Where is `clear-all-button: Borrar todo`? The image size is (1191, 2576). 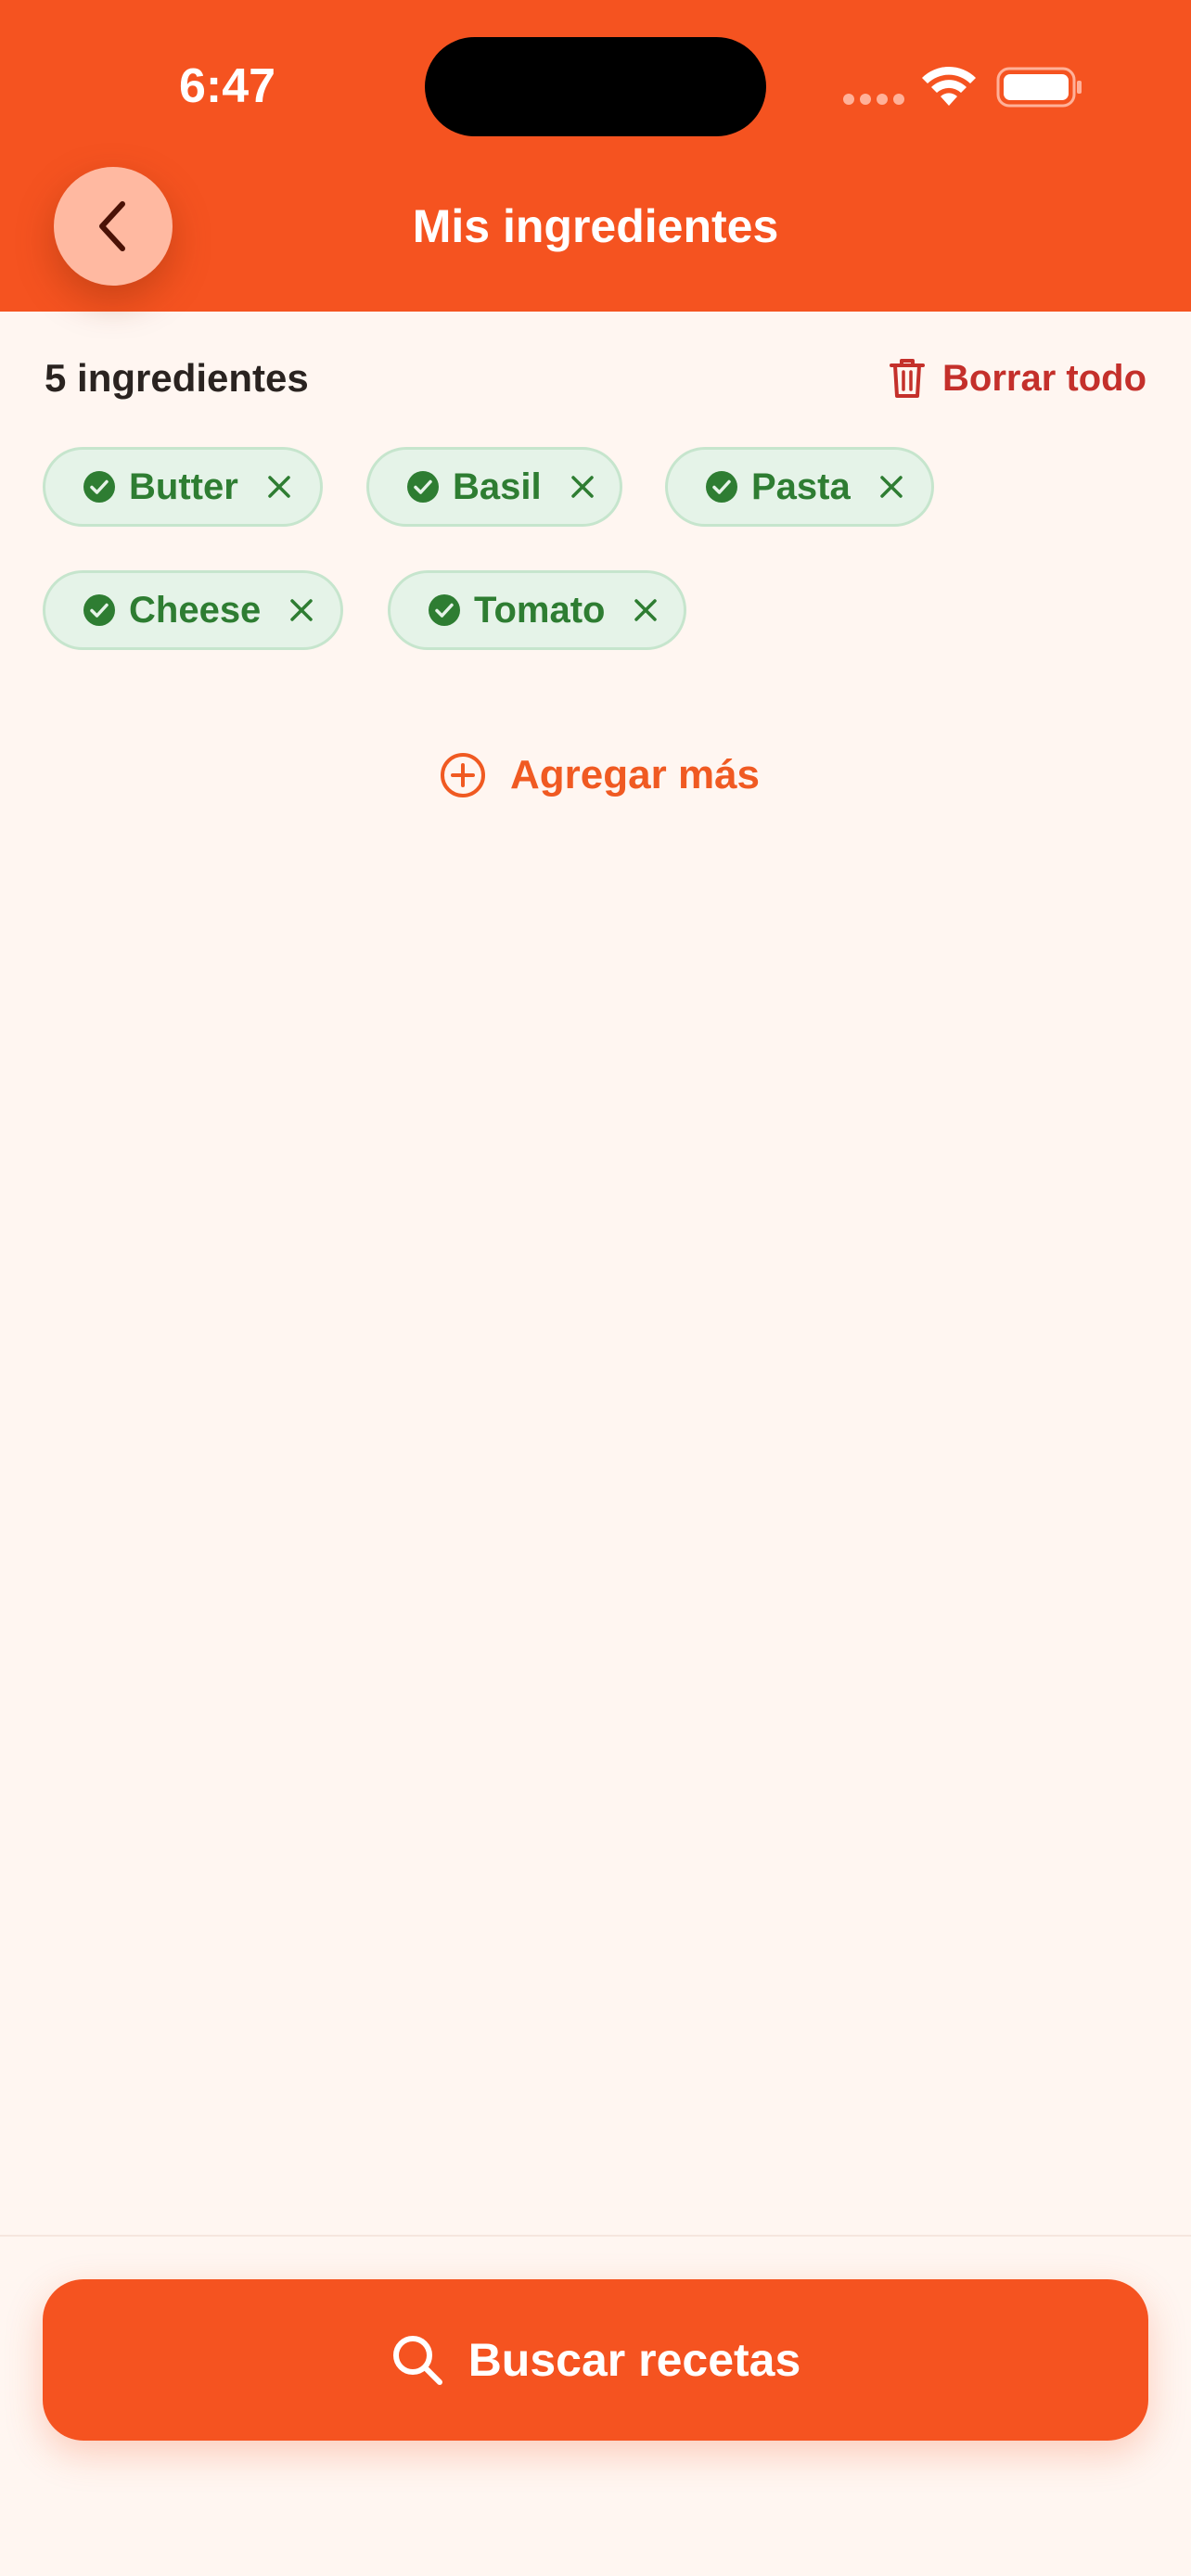
clear-all-button: Borrar todo is located at coordinates (1018, 378).